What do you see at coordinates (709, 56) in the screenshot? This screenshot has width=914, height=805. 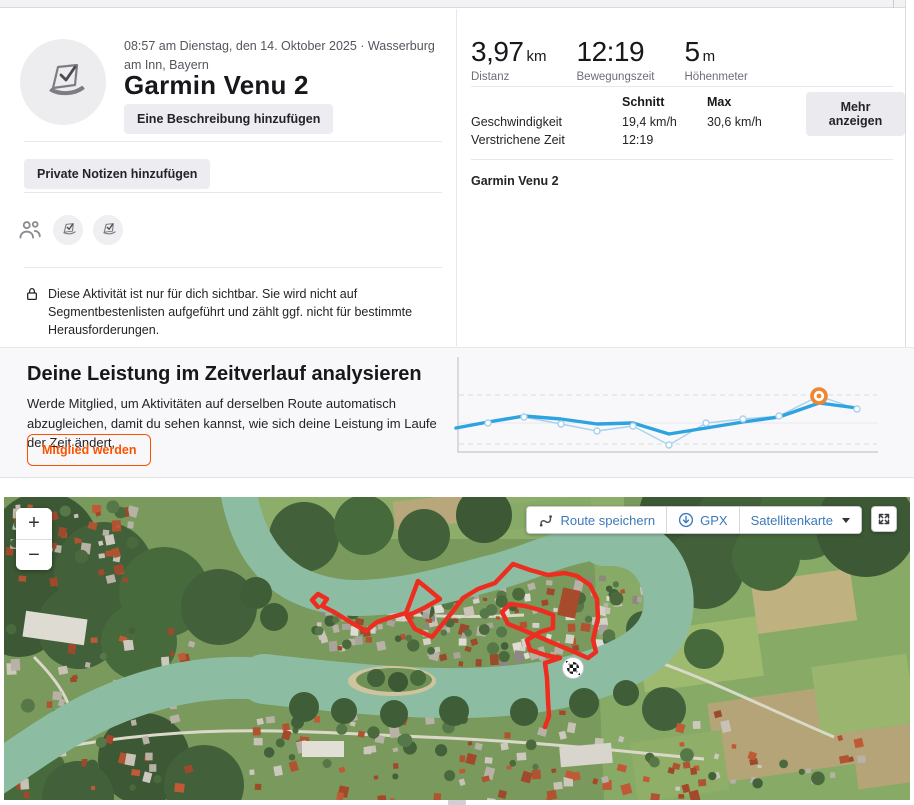 I see `stat-unit: m` at bounding box center [709, 56].